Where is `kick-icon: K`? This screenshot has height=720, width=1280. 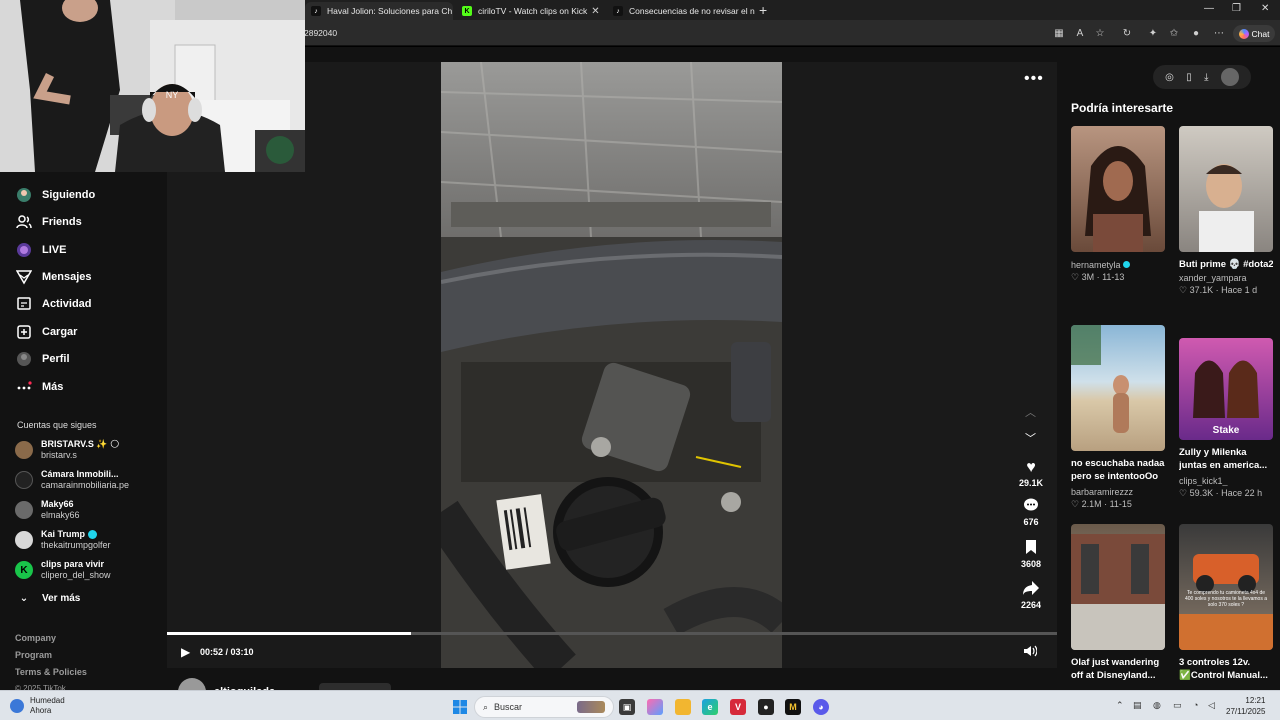 kick-icon: K is located at coordinates (24, 570).